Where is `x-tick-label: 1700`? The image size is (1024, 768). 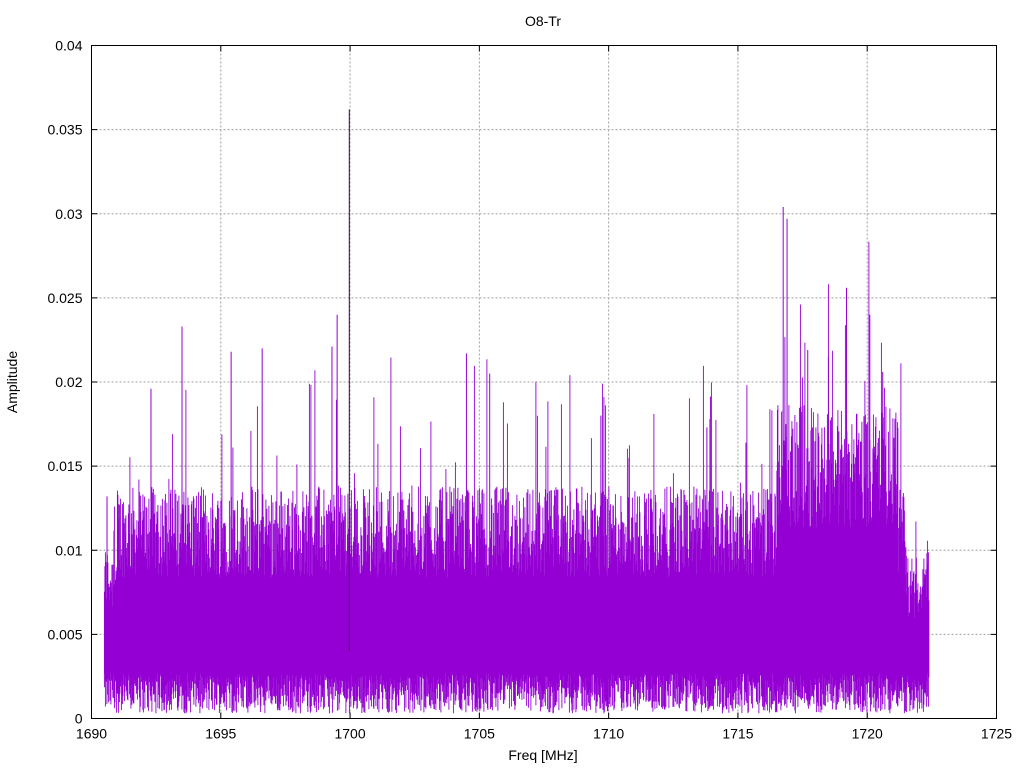
x-tick-label: 1700 is located at coordinates (349, 734).